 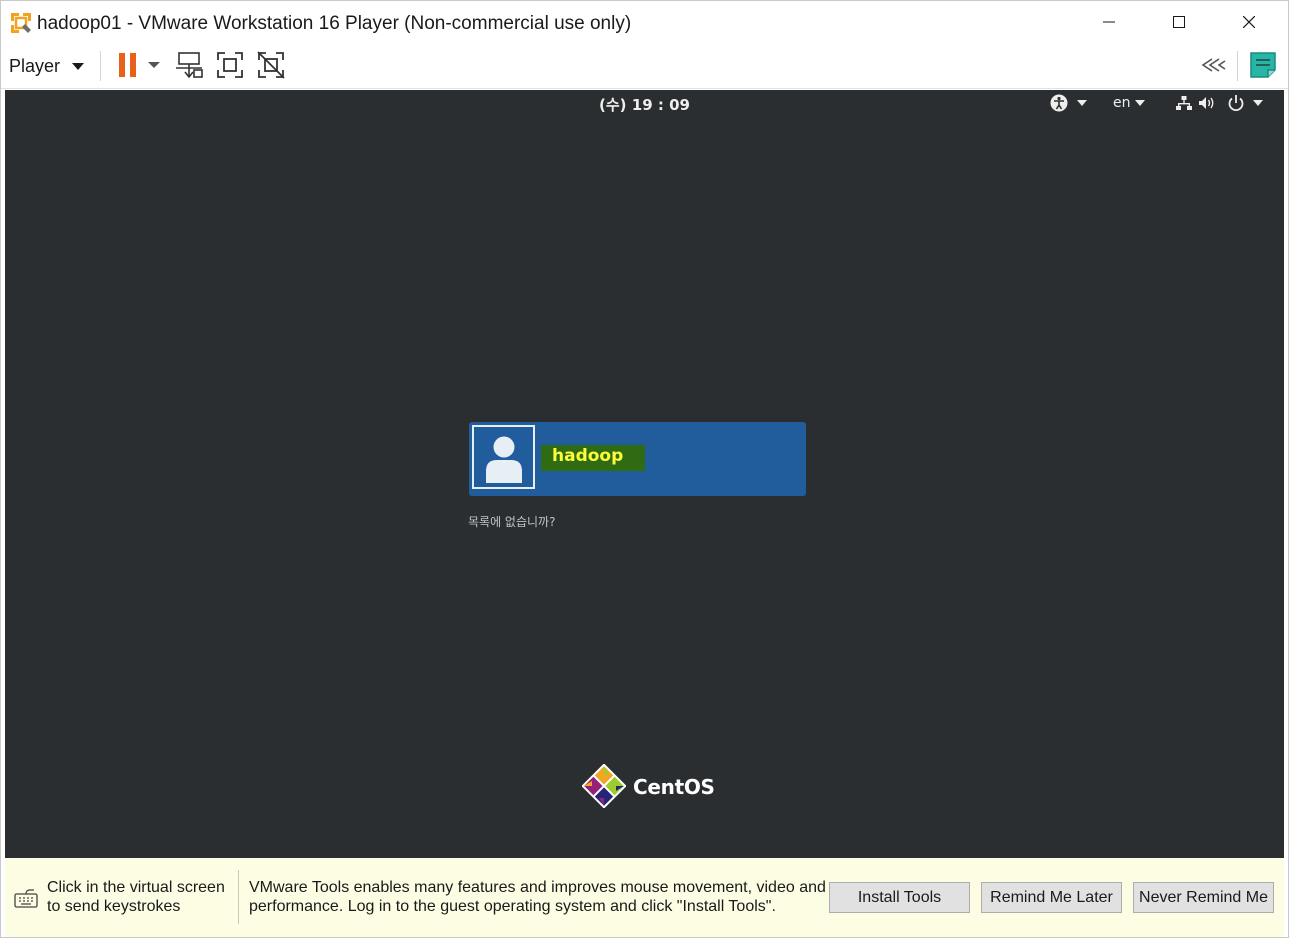 I want to click on collapse-icon, so click(x=1213, y=65).